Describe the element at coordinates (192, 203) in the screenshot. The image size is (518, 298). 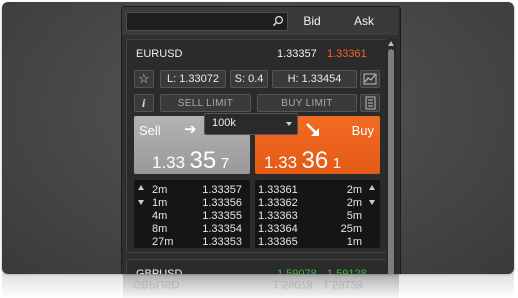
I see `bid-depth-row: 1m 1.33356` at that location.